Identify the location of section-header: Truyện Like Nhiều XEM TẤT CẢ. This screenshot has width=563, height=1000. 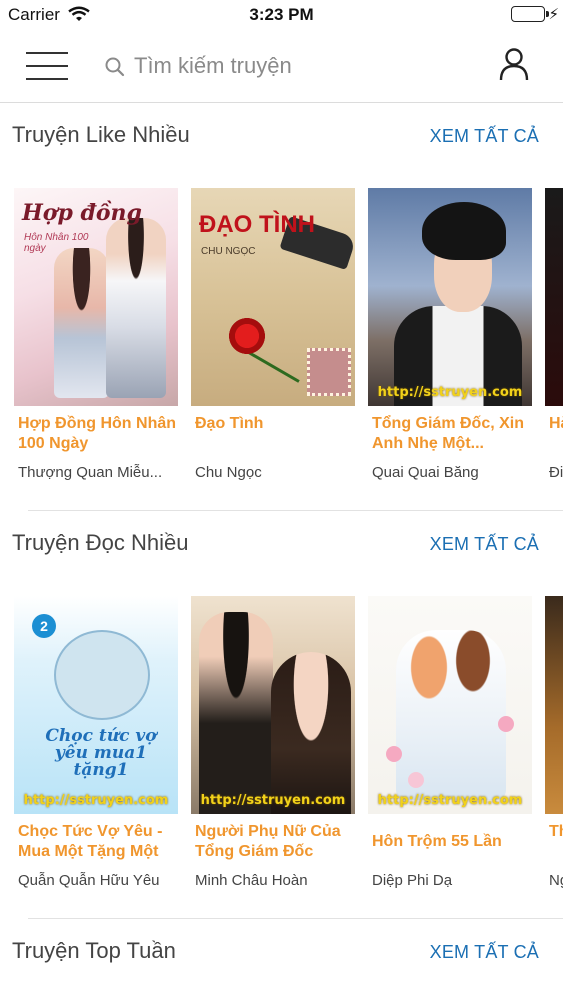
(281, 138).